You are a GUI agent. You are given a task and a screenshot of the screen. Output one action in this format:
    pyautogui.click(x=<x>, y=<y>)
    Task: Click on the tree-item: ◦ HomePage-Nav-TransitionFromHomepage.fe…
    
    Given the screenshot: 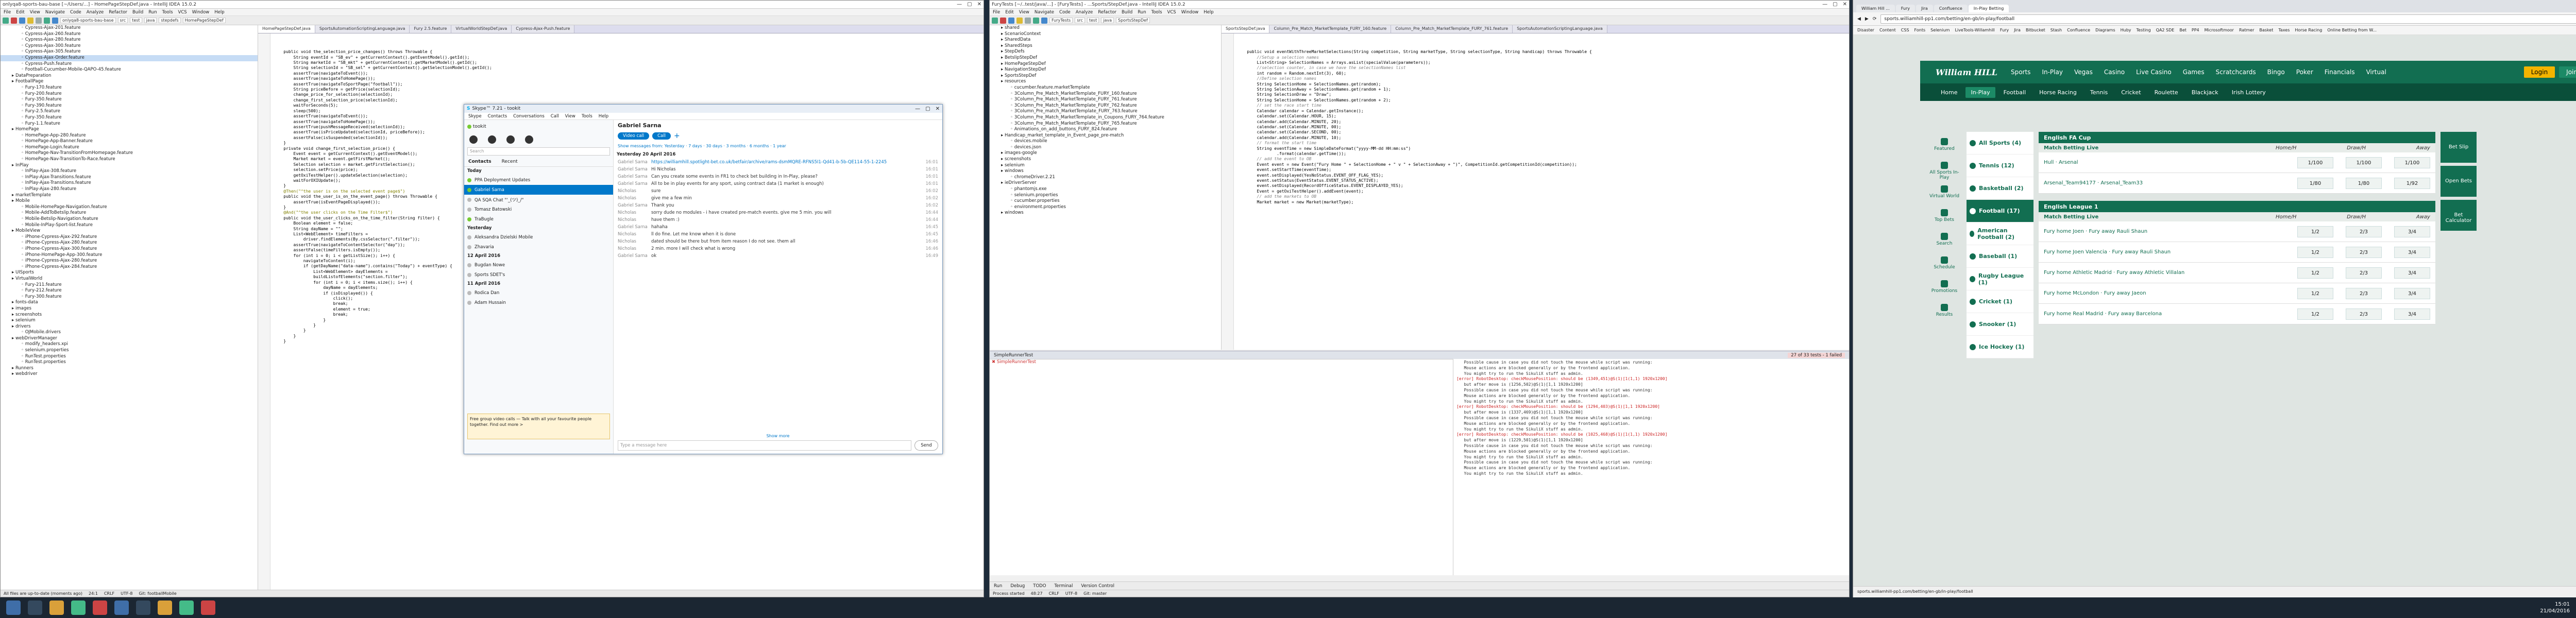 What is the action you would take?
    pyautogui.click(x=129, y=153)
    